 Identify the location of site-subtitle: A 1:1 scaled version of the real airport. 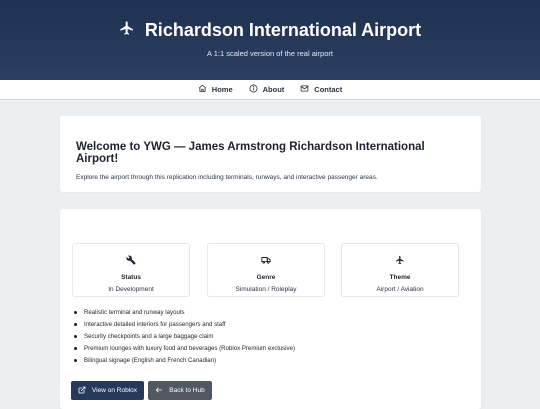
(270, 53).